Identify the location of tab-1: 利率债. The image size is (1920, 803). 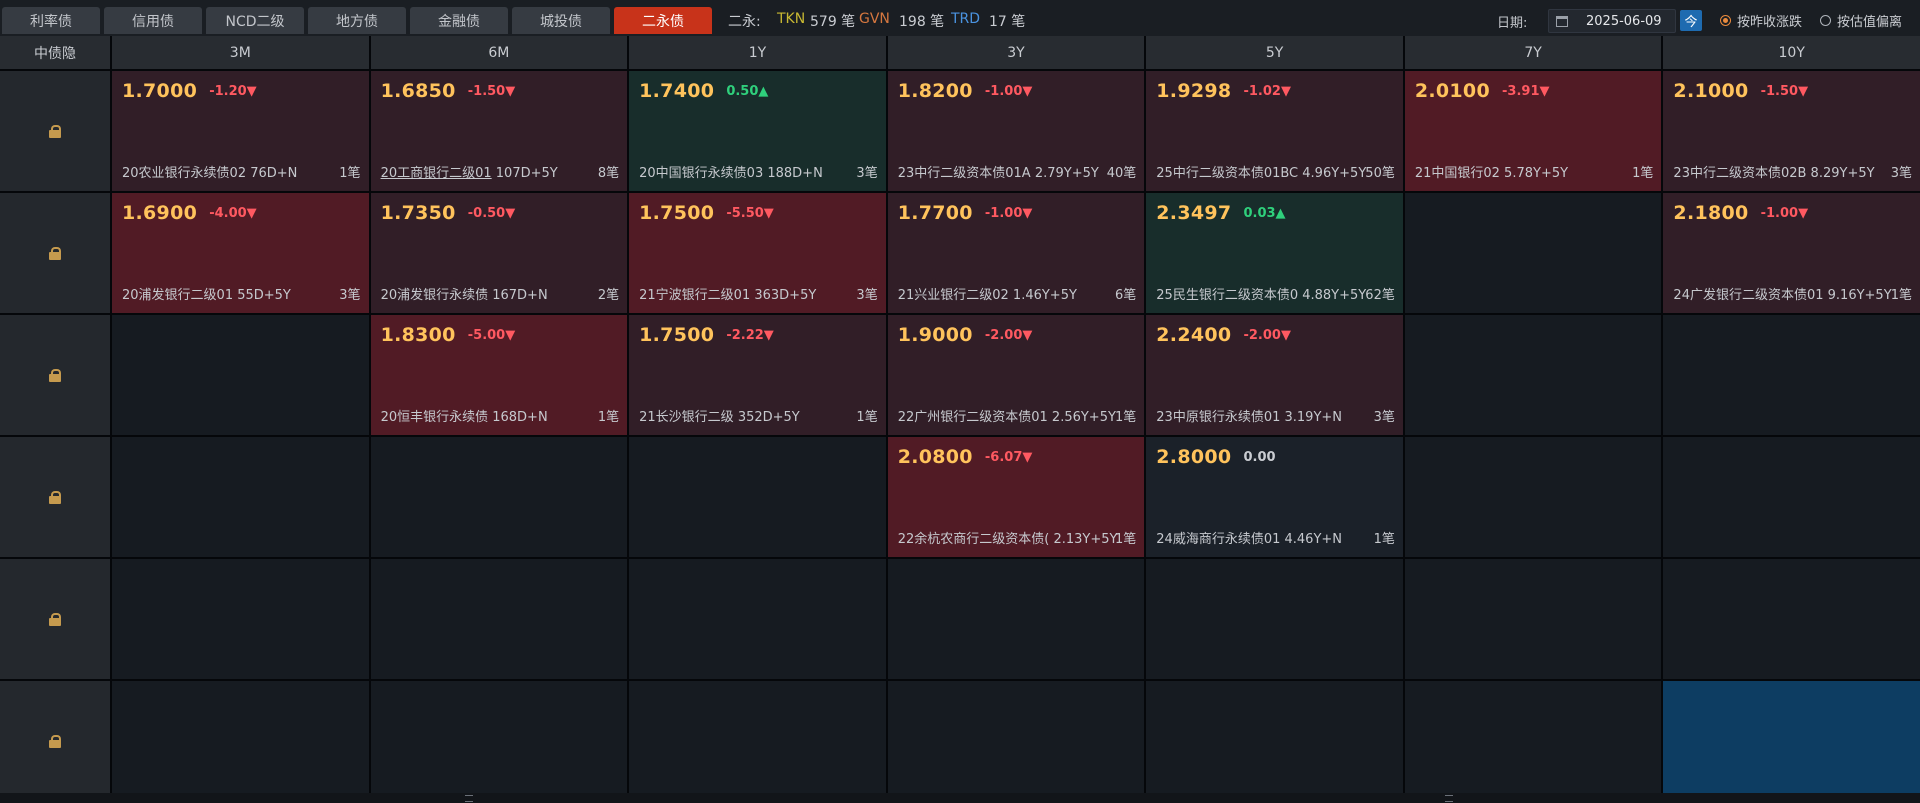
(51, 20).